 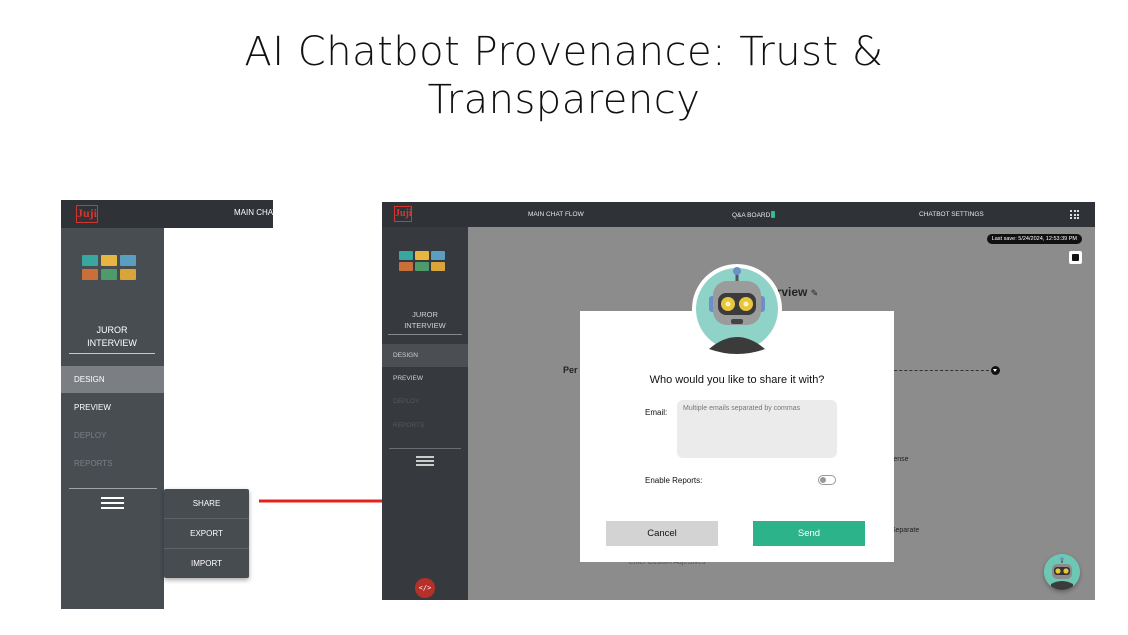 I want to click on bg-label-per: Per, so click(x=570, y=370).